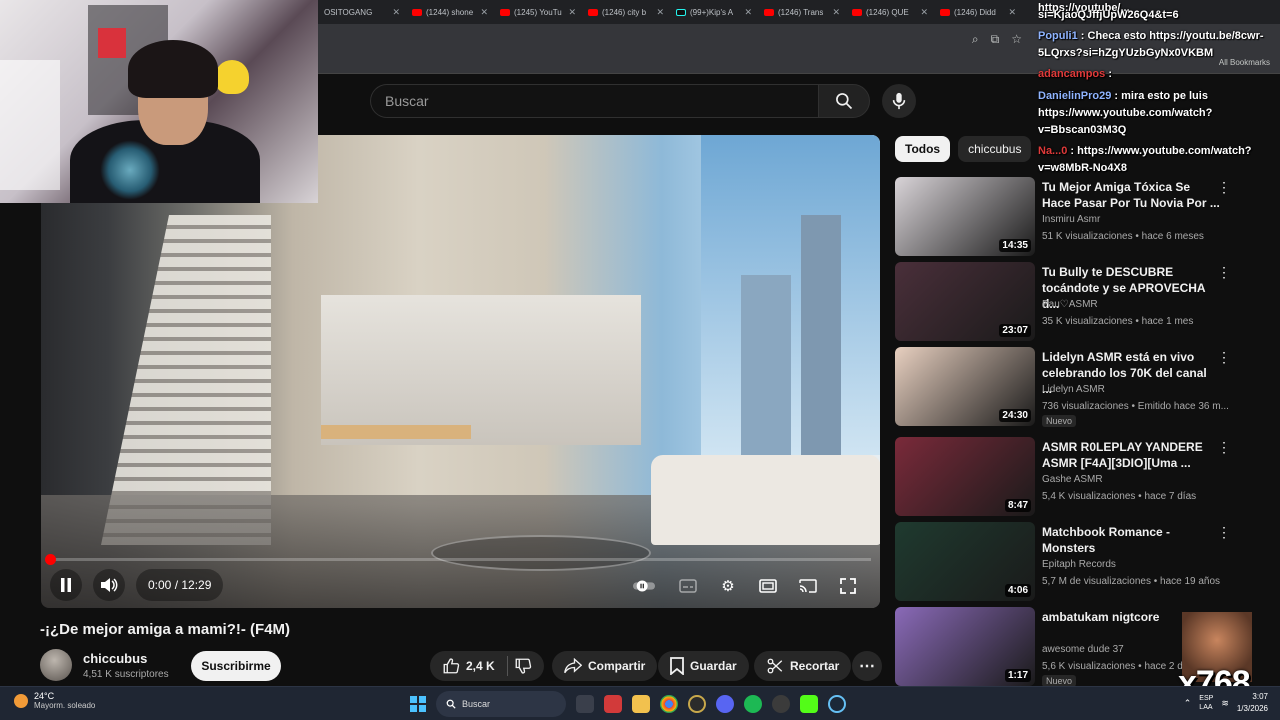 This screenshot has height=720, width=1280. What do you see at coordinates (1070, 304) in the screenshot?
I see `recommended-channel-name: Pau♡ASMR` at bounding box center [1070, 304].